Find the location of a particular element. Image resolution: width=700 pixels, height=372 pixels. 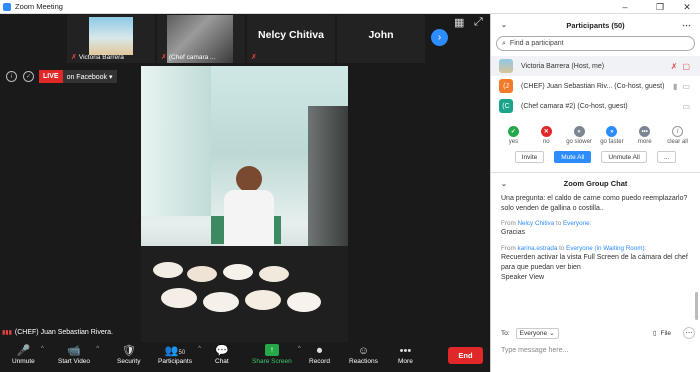

participant-name-large: John is located at coordinates (381, 35).